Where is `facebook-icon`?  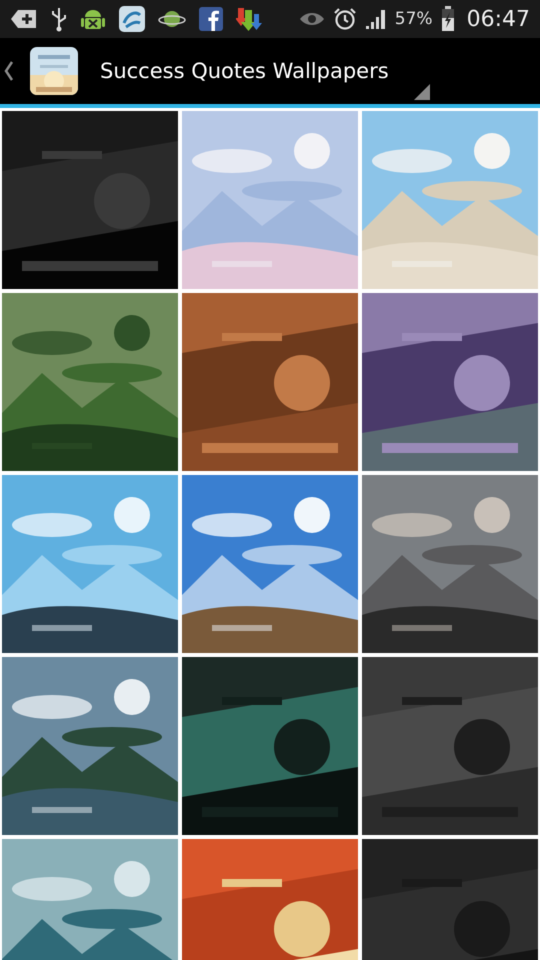 facebook-icon is located at coordinates (211, 19).